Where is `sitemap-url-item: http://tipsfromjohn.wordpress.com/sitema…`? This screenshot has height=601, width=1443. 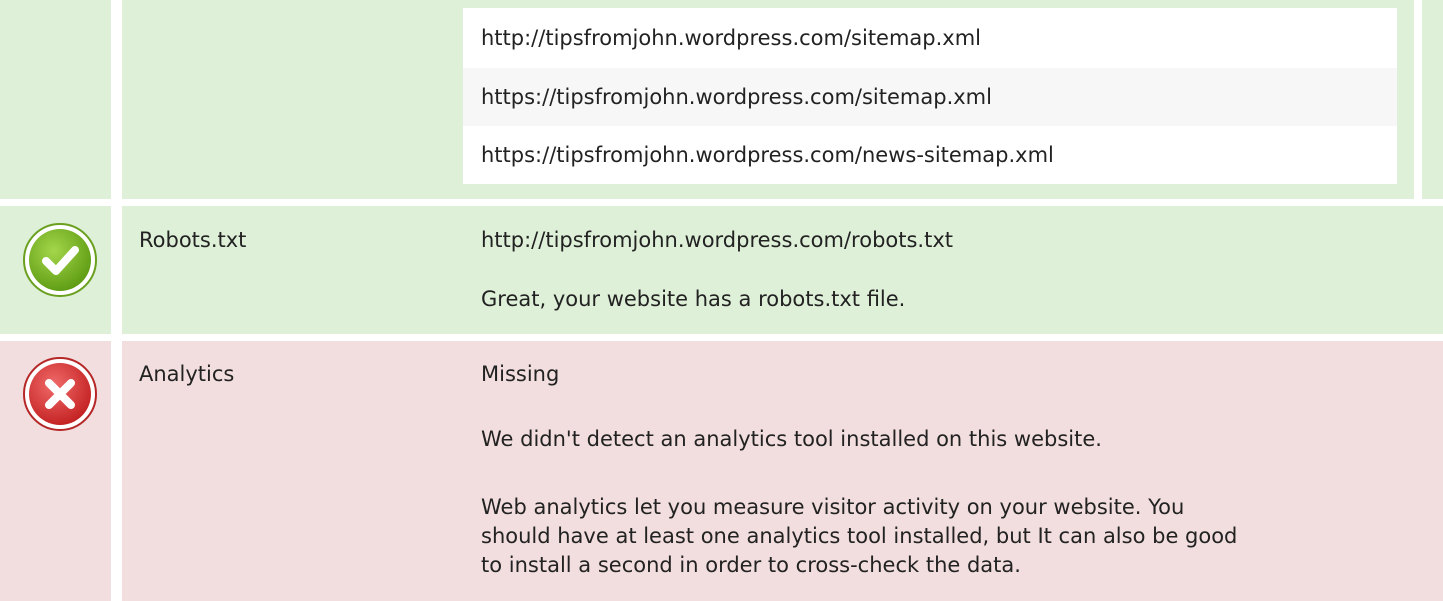
sitemap-url-item: http://tipsfromjohn.wordpress.com/sitema… is located at coordinates (930, 38).